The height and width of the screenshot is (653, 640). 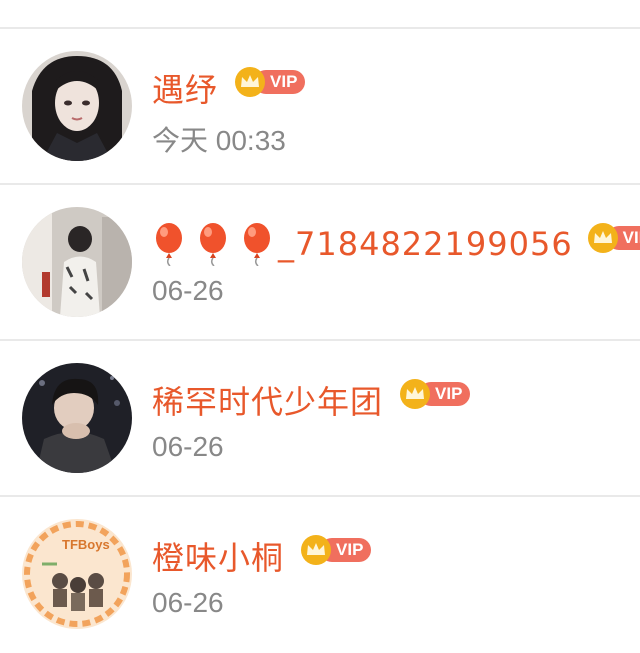 I want to click on user-name: 稀罕时代少年团, so click(x=267, y=400).